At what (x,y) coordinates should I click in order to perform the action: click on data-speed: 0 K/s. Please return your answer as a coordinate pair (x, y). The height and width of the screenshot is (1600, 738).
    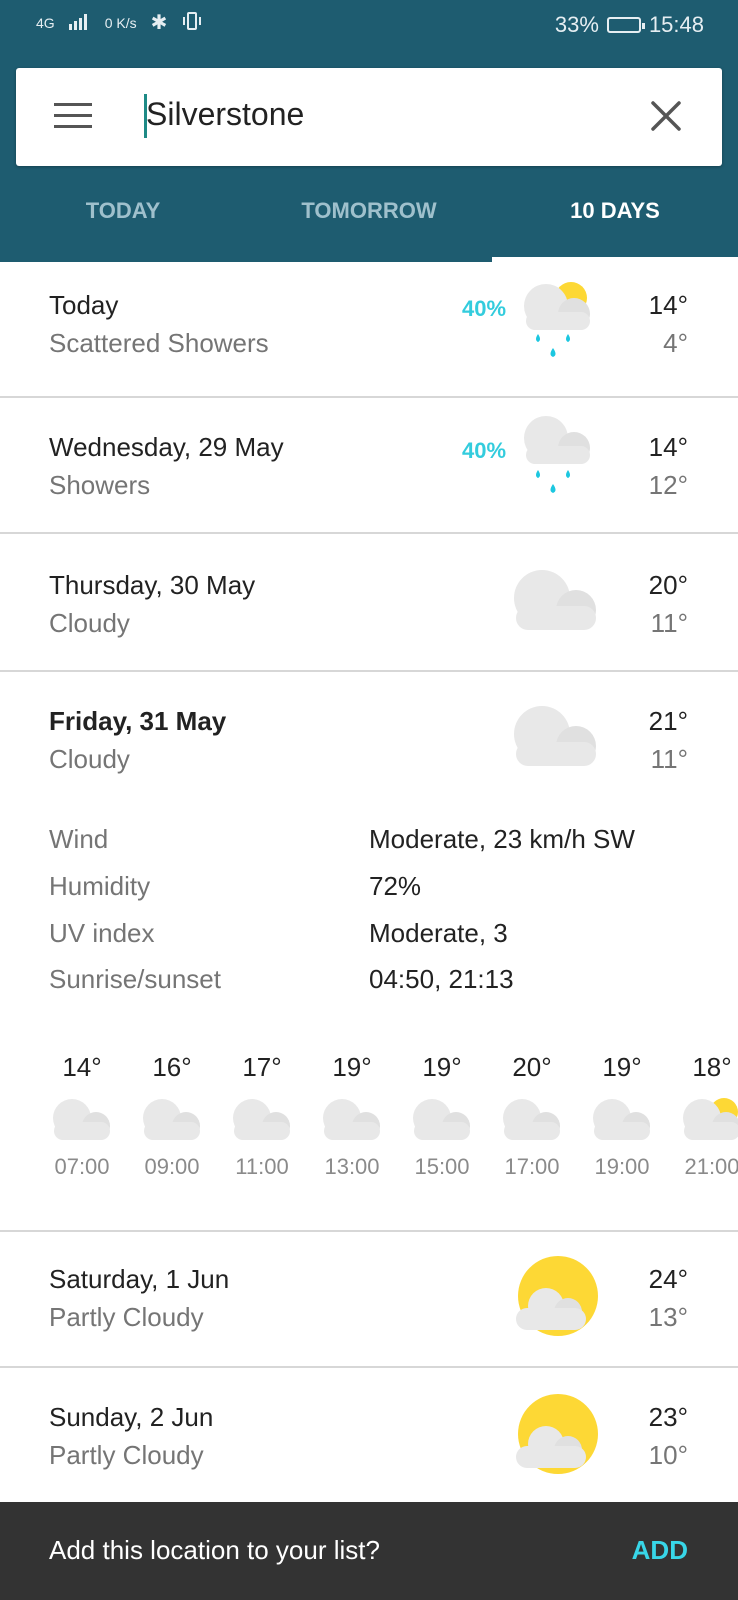
    Looking at the image, I should click on (120, 22).